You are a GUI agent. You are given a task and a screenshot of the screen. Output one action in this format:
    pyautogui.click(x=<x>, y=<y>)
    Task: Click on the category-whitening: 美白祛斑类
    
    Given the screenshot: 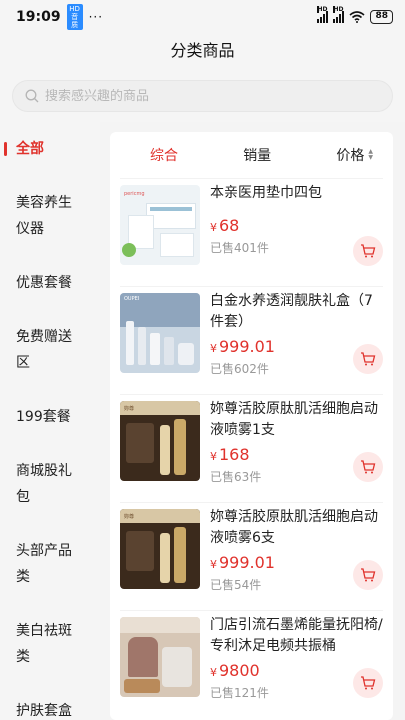 What is the action you would take?
    pyautogui.click(x=44, y=644)
    